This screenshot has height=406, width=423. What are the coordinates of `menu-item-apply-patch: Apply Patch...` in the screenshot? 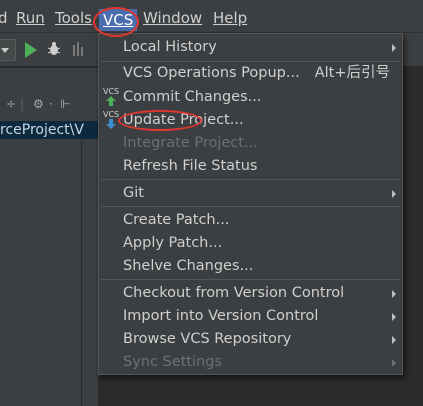 It's located at (250, 243).